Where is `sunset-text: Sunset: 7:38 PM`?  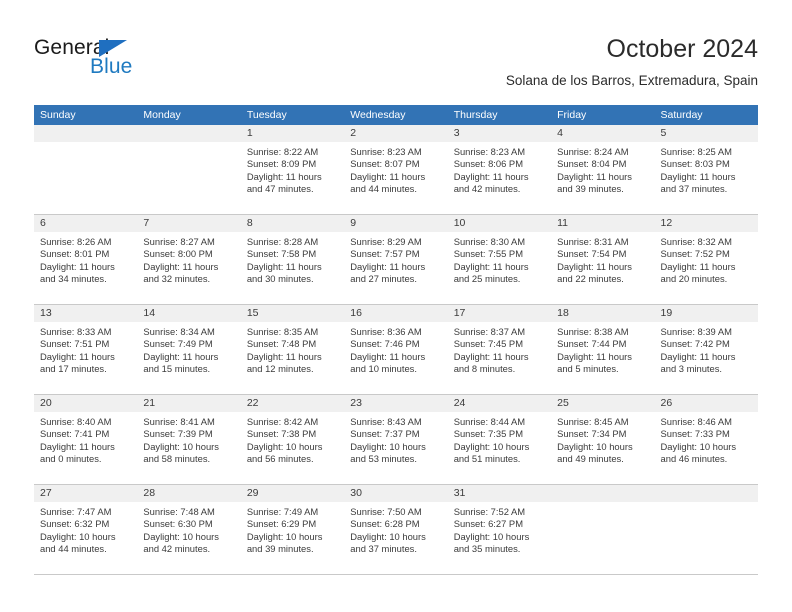 sunset-text: Sunset: 7:38 PM is located at coordinates (281, 434).